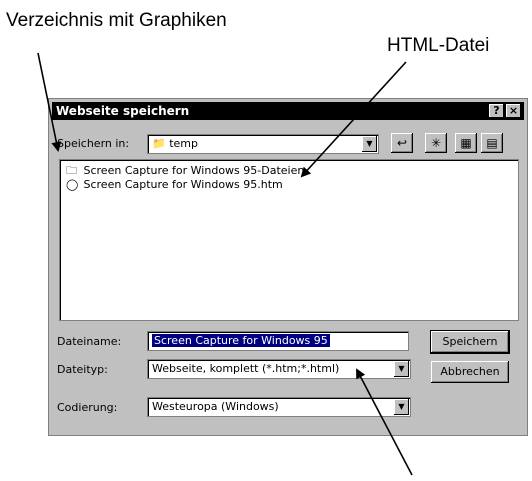  What do you see at coordinates (384, 422) in the screenshot?
I see `filetype-arrow` at bounding box center [384, 422].